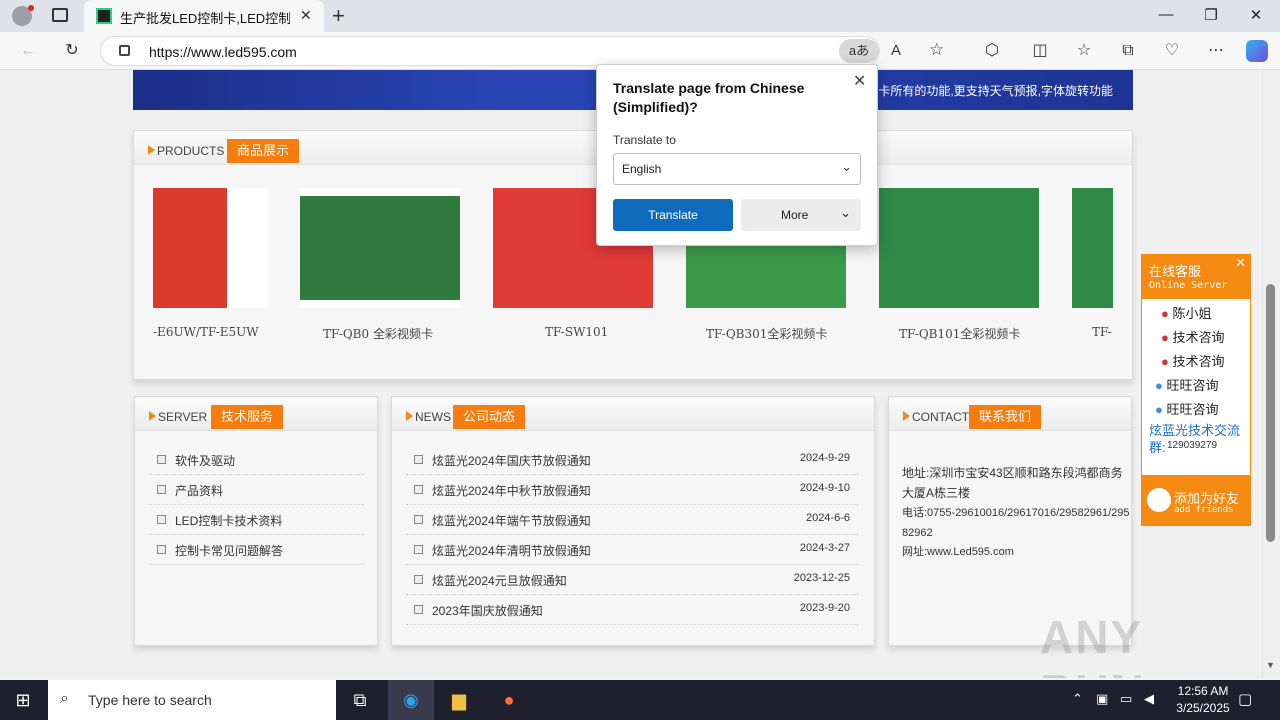 The width and height of the screenshot is (1280, 720). I want to click on browser-essentials-icon: ♡, so click(1172, 51).